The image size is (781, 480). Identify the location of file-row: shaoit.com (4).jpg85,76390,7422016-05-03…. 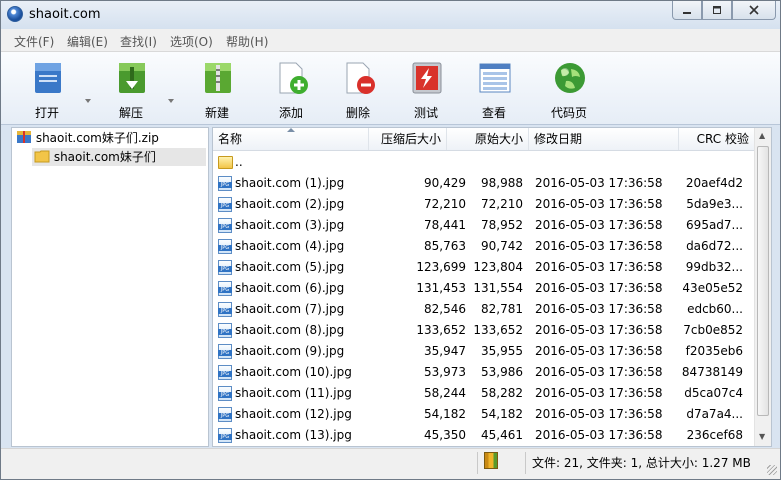
(483, 246).